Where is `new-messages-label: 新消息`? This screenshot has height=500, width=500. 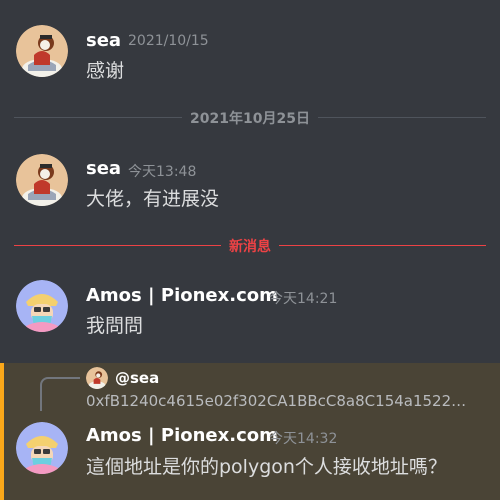 new-messages-label: 新消息 is located at coordinates (250, 247).